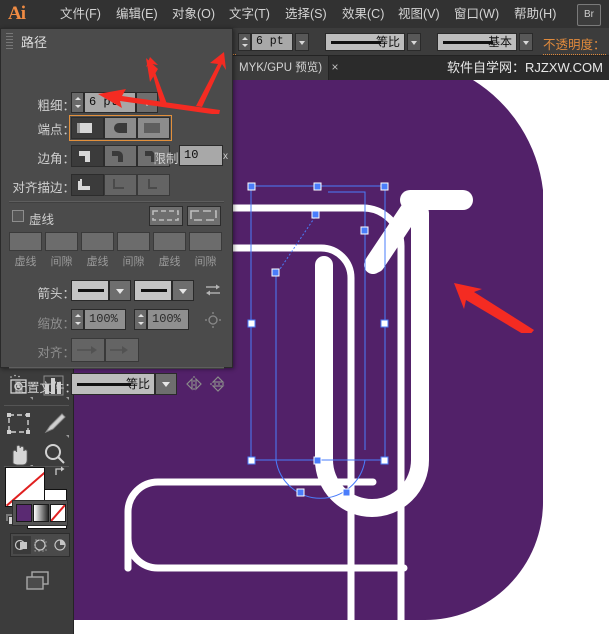 Image resolution: width=609 pixels, height=634 pixels. What do you see at coordinates (589, 15) in the screenshot?
I see `bridge-button: Br` at bounding box center [589, 15].